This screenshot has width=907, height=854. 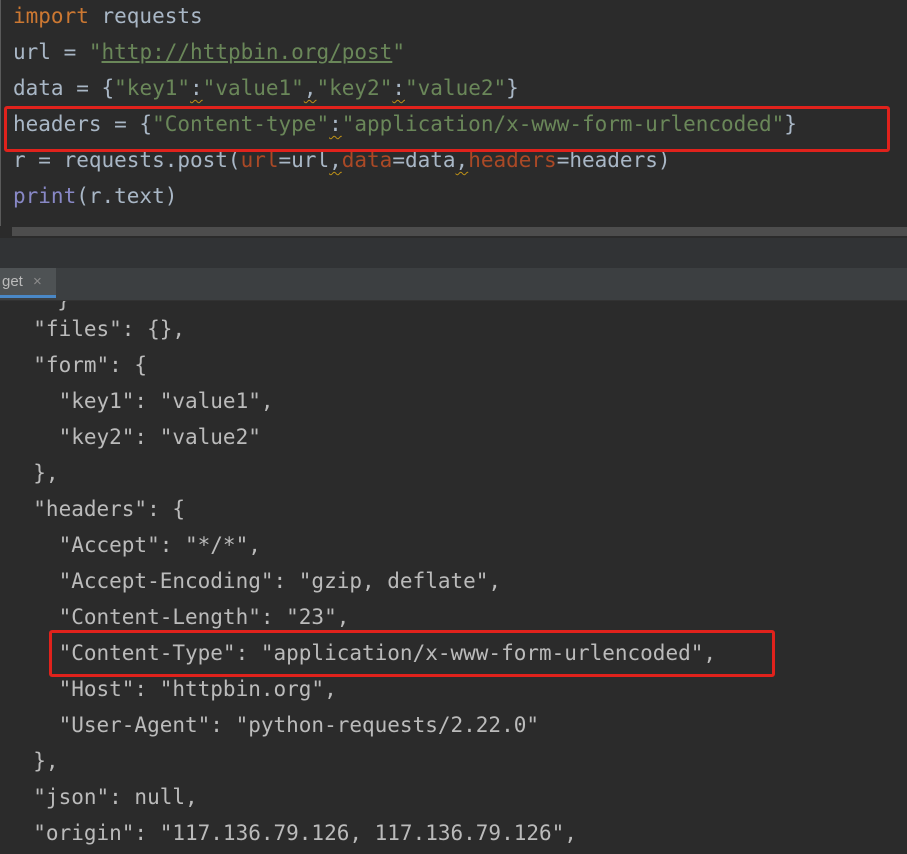 What do you see at coordinates (152, 88) in the screenshot?
I see `string-literal: "key1"` at bounding box center [152, 88].